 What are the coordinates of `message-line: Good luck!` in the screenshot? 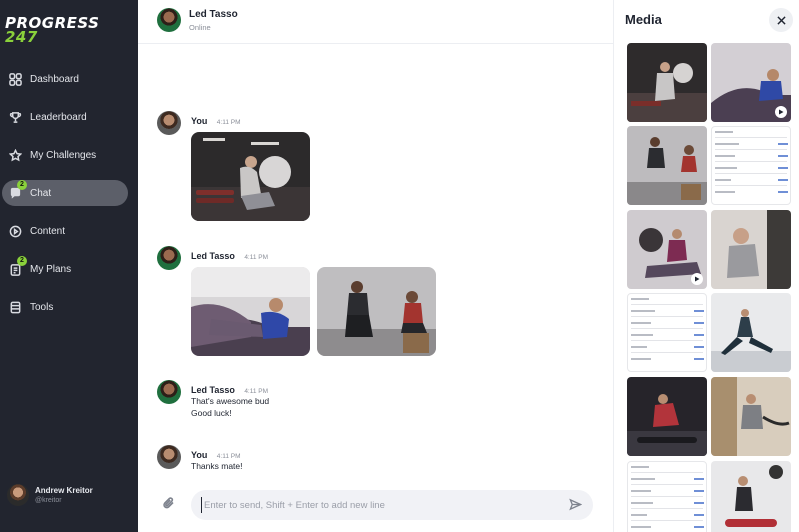 It's located at (211, 413).